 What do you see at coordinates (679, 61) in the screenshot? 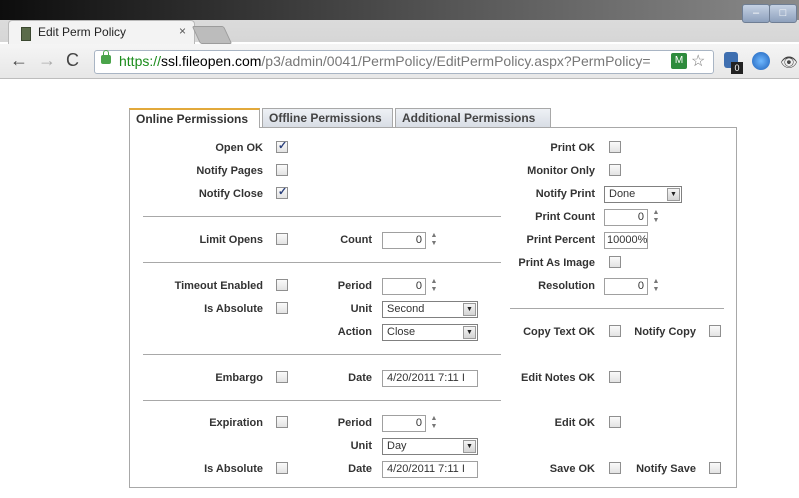
I see `shield-extension-icon: M` at bounding box center [679, 61].